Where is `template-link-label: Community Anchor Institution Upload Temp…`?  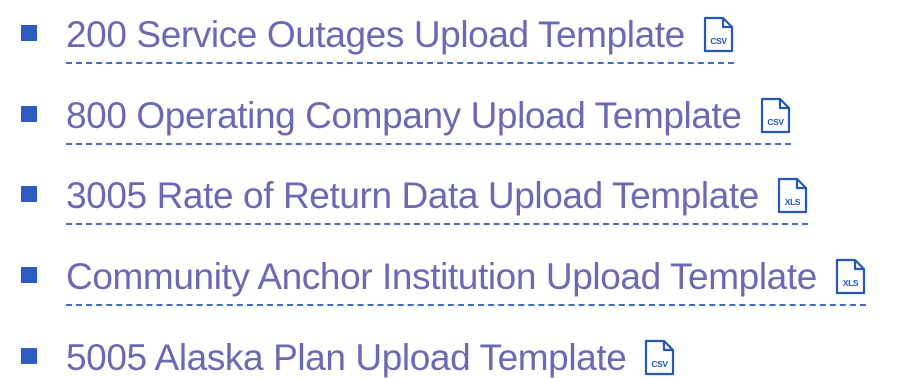 template-link-label: Community Anchor Institution Upload Temp… is located at coordinates (441, 277).